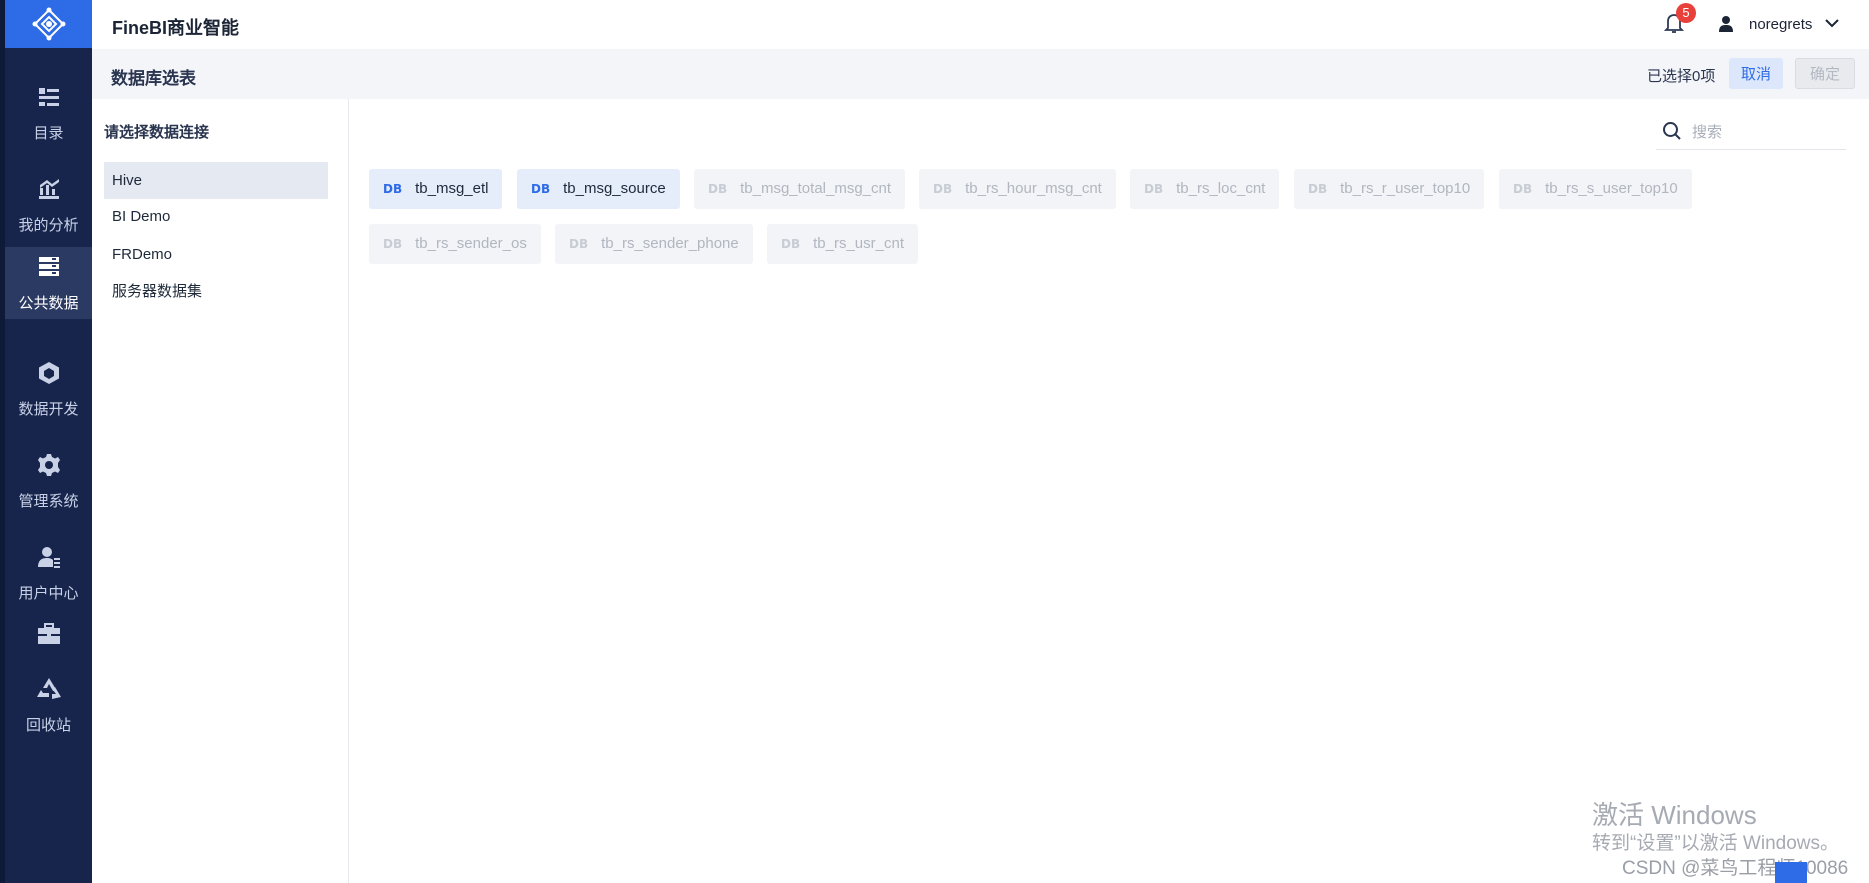 The image size is (1869, 883). Describe the element at coordinates (48, 205) in the screenshot. I see `nav-item-my-analysis: 我的分析` at that location.